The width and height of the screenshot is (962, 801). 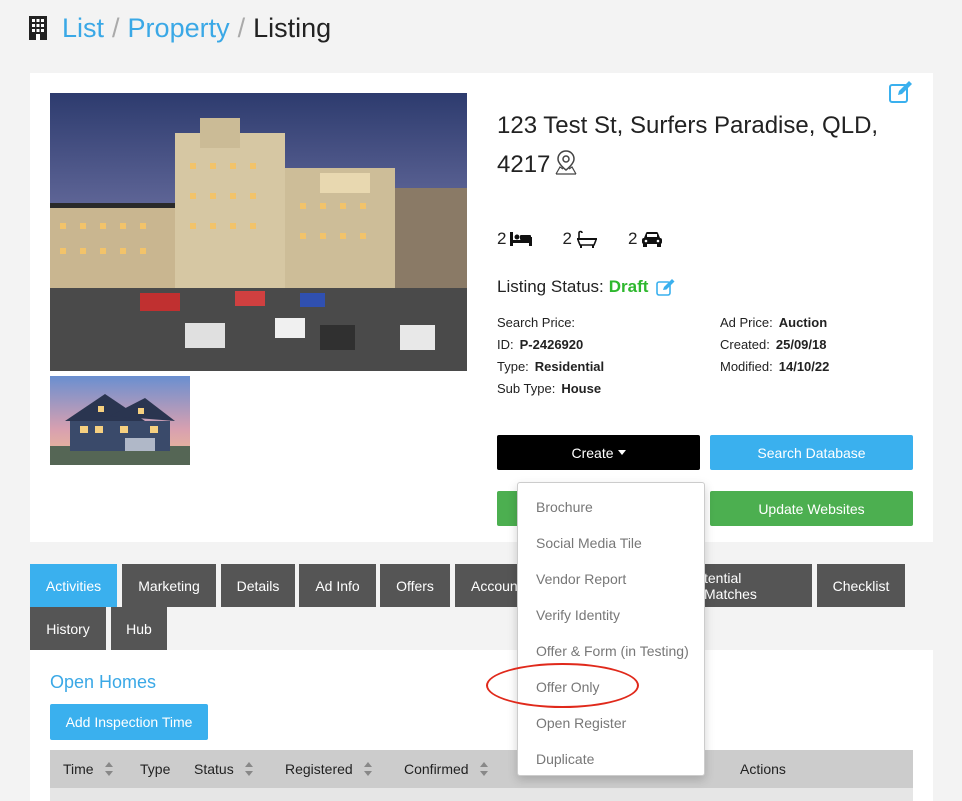 I want to click on table-row, so click(x=481, y=794).